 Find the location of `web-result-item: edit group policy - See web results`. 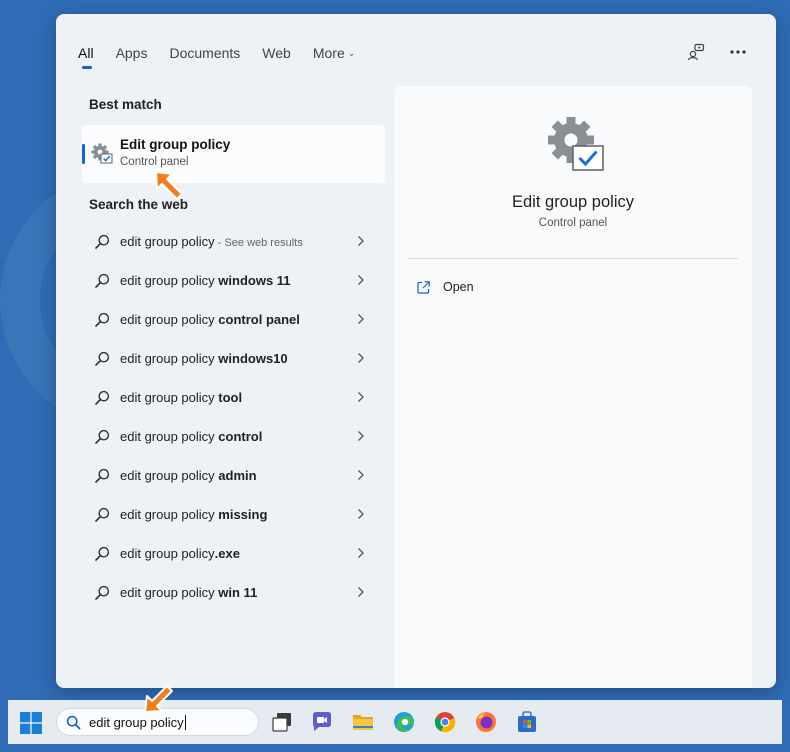

web-result-item: edit group policy - See web results is located at coordinates (233, 241).